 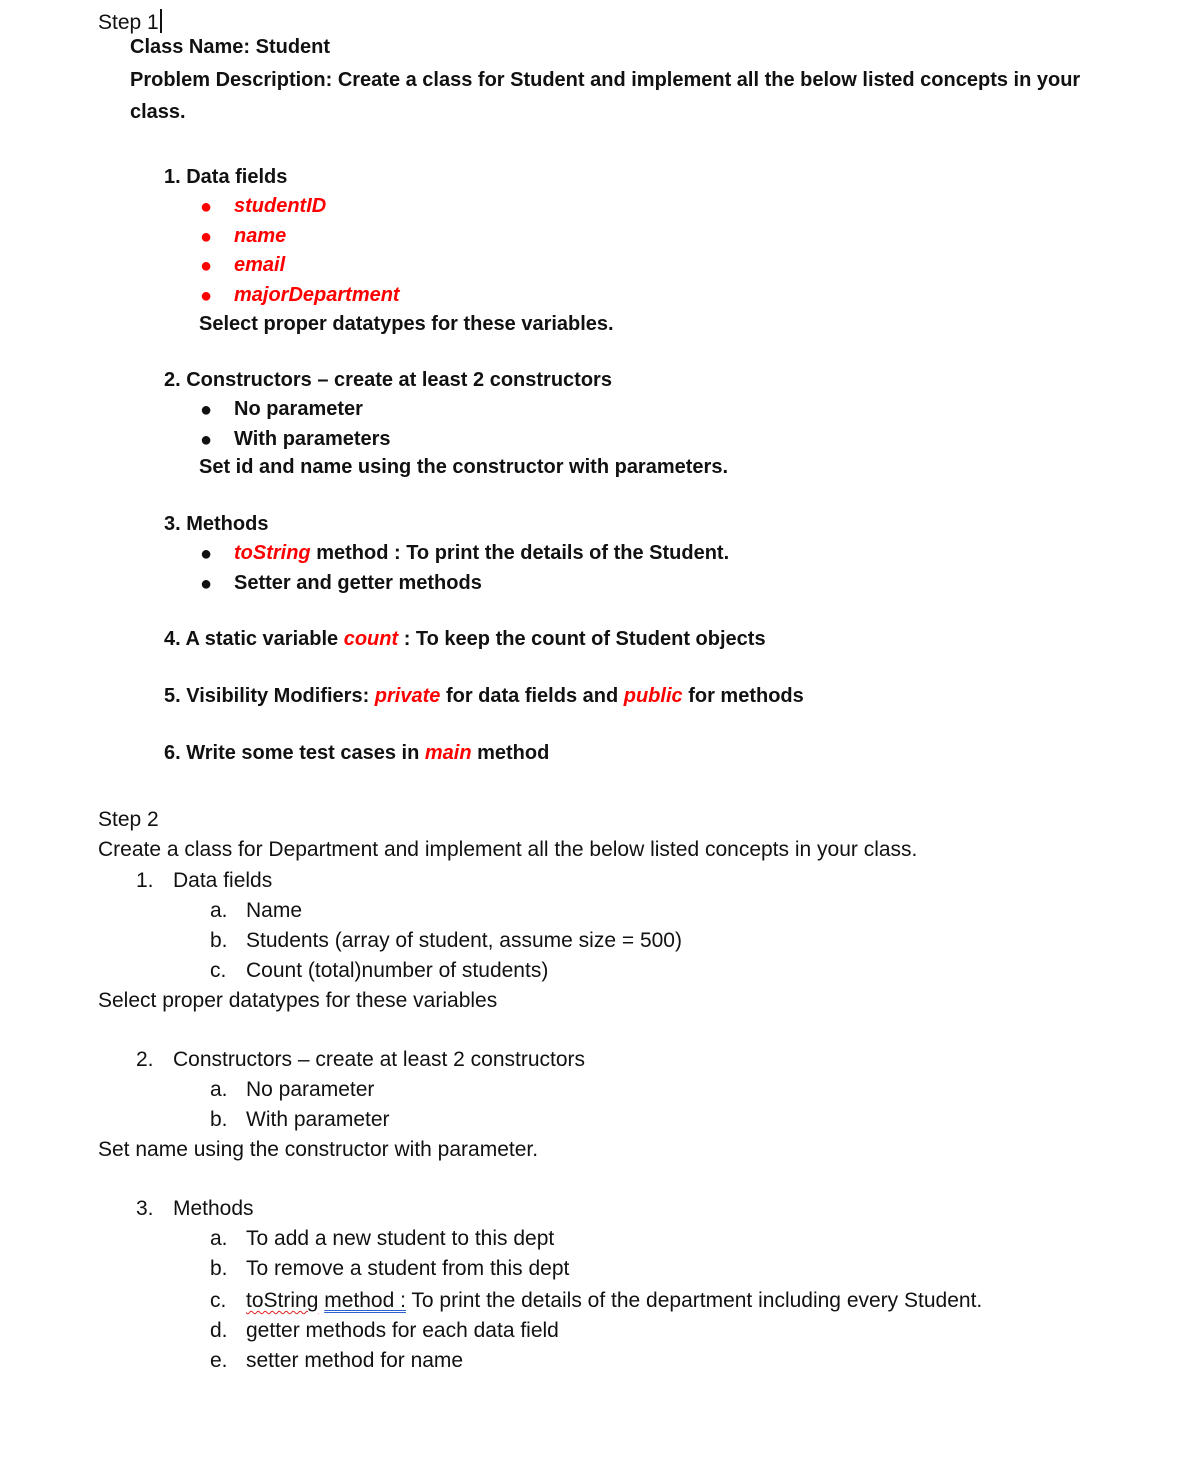 What do you see at coordinates (400, 1238) in the screenshot?
I see `dept-method-item: To add a new student to this dept` at bounding box center [400, 1238].